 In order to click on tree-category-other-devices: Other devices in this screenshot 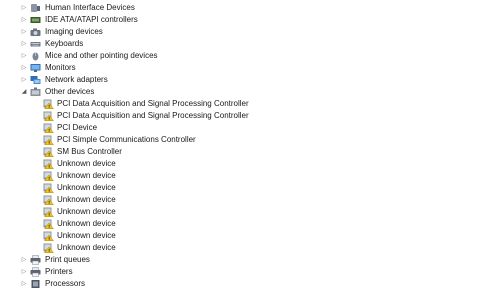, I will do `click(250, 92)`.